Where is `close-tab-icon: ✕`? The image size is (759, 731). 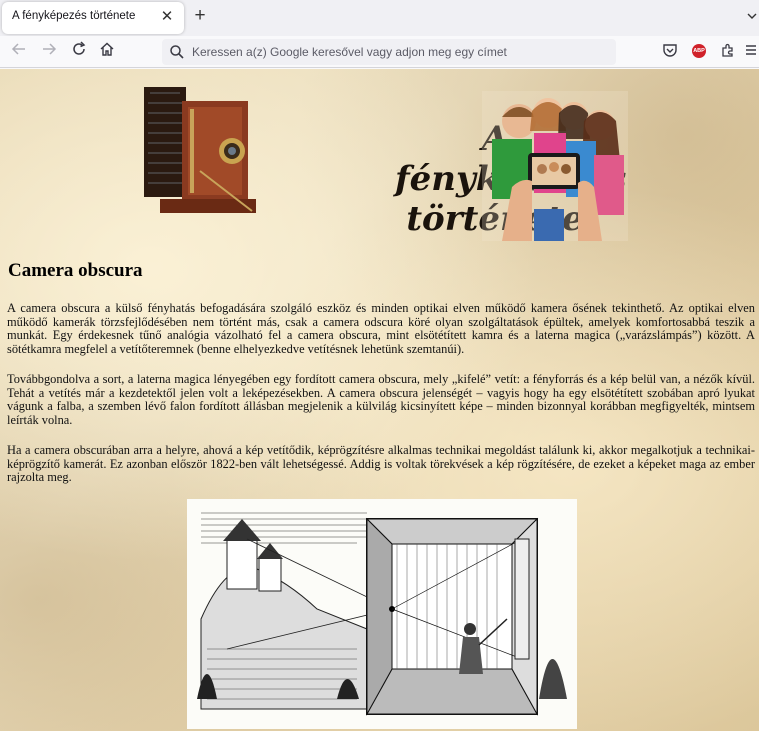
close-tab-icon: ✕ is located at coordinates (167, 17).